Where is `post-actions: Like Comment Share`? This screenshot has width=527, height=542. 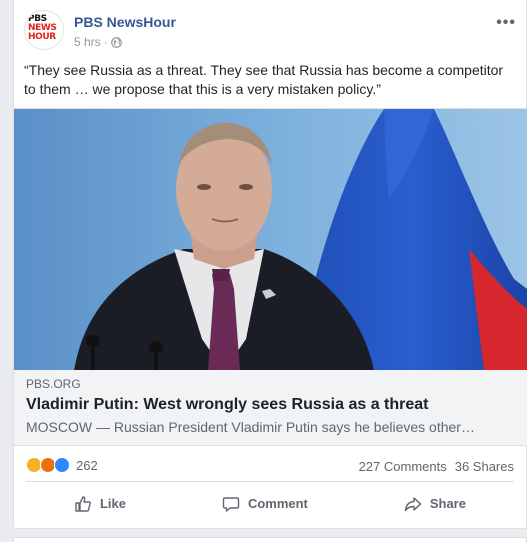 post-actions: Like Comment Share is located at coordinates (270, 503).